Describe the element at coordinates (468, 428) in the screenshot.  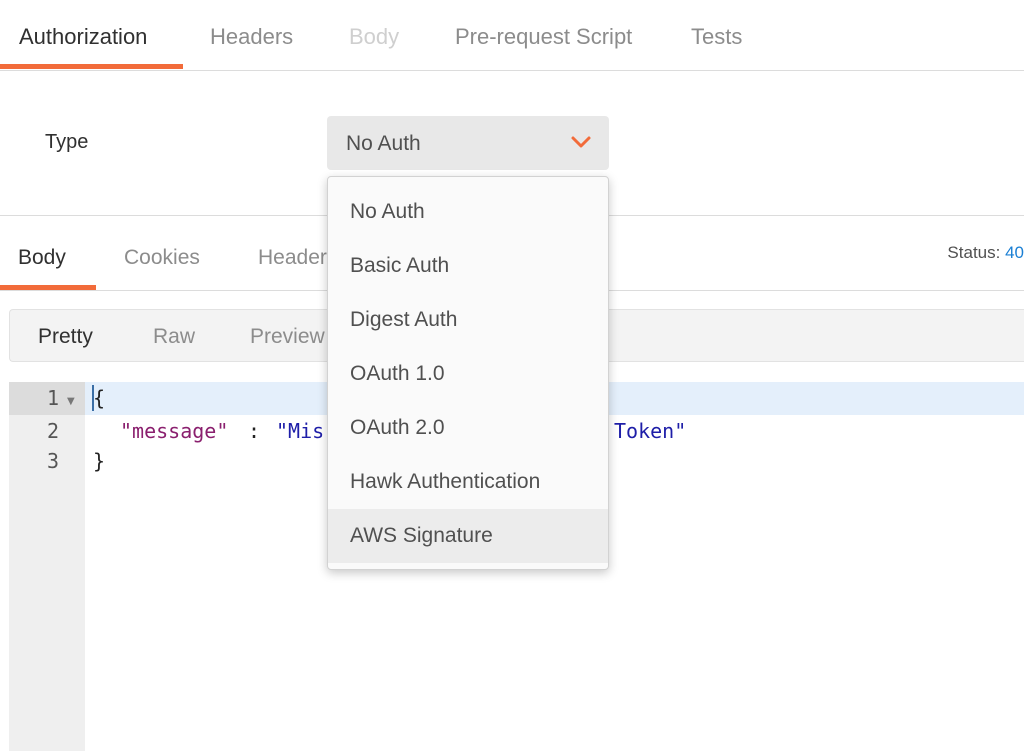
I see `dropdown-option-oauth-2: OAuth 2.0` at that location.